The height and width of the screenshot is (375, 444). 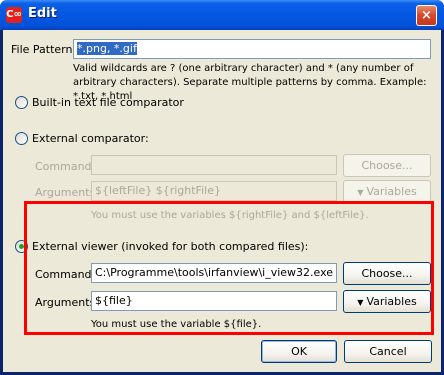 I want to click on app-icon: C∞, so click(x=14, y=15).